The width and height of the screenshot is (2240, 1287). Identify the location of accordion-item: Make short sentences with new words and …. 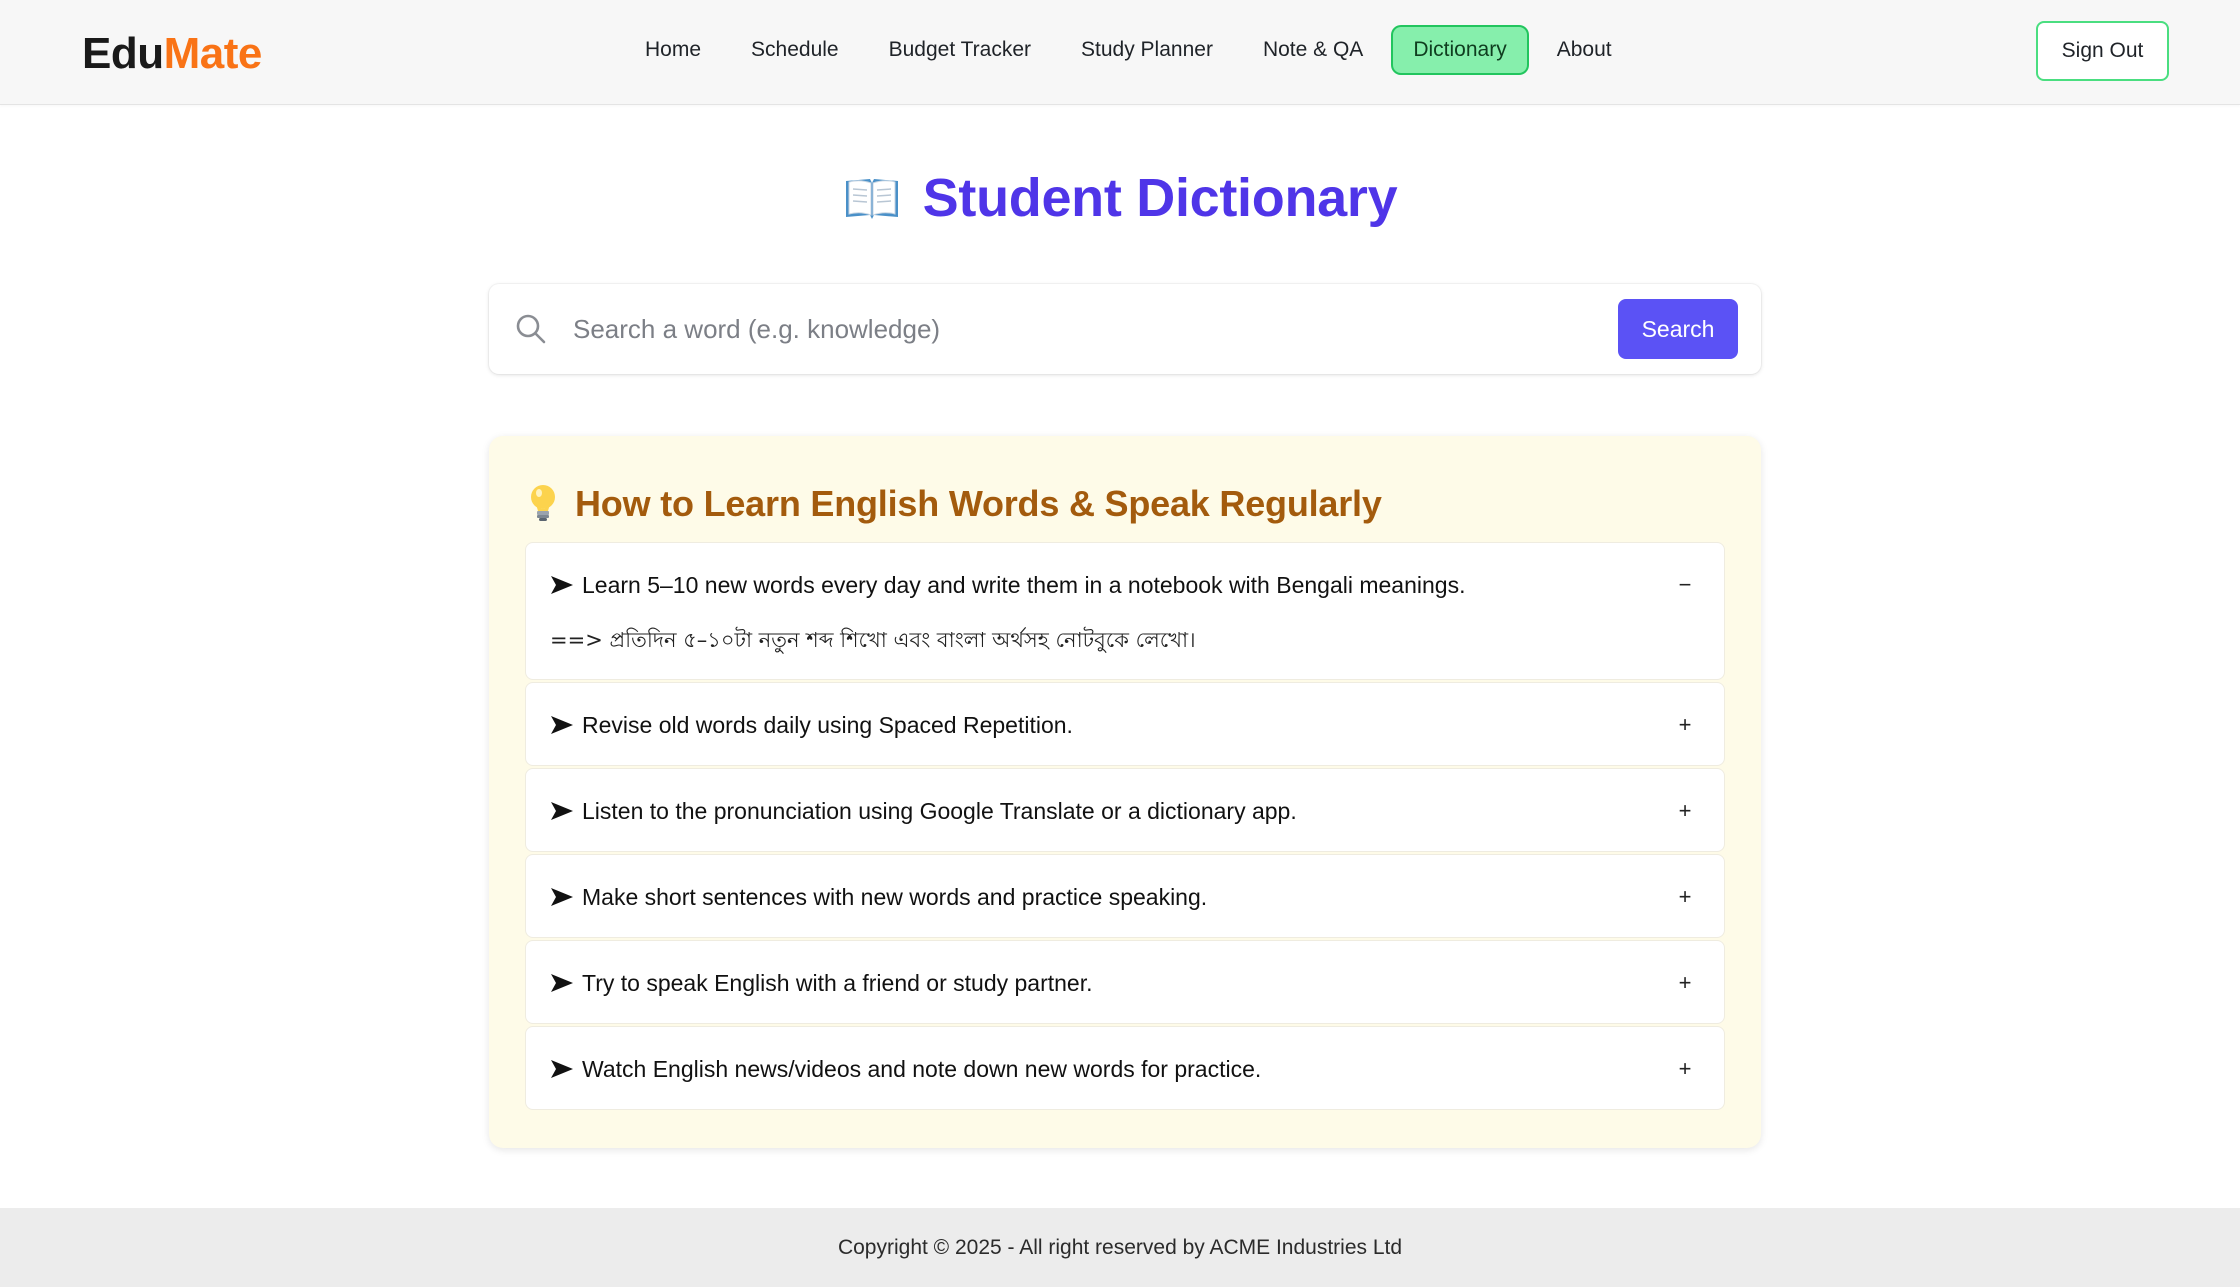
(1125, 896).